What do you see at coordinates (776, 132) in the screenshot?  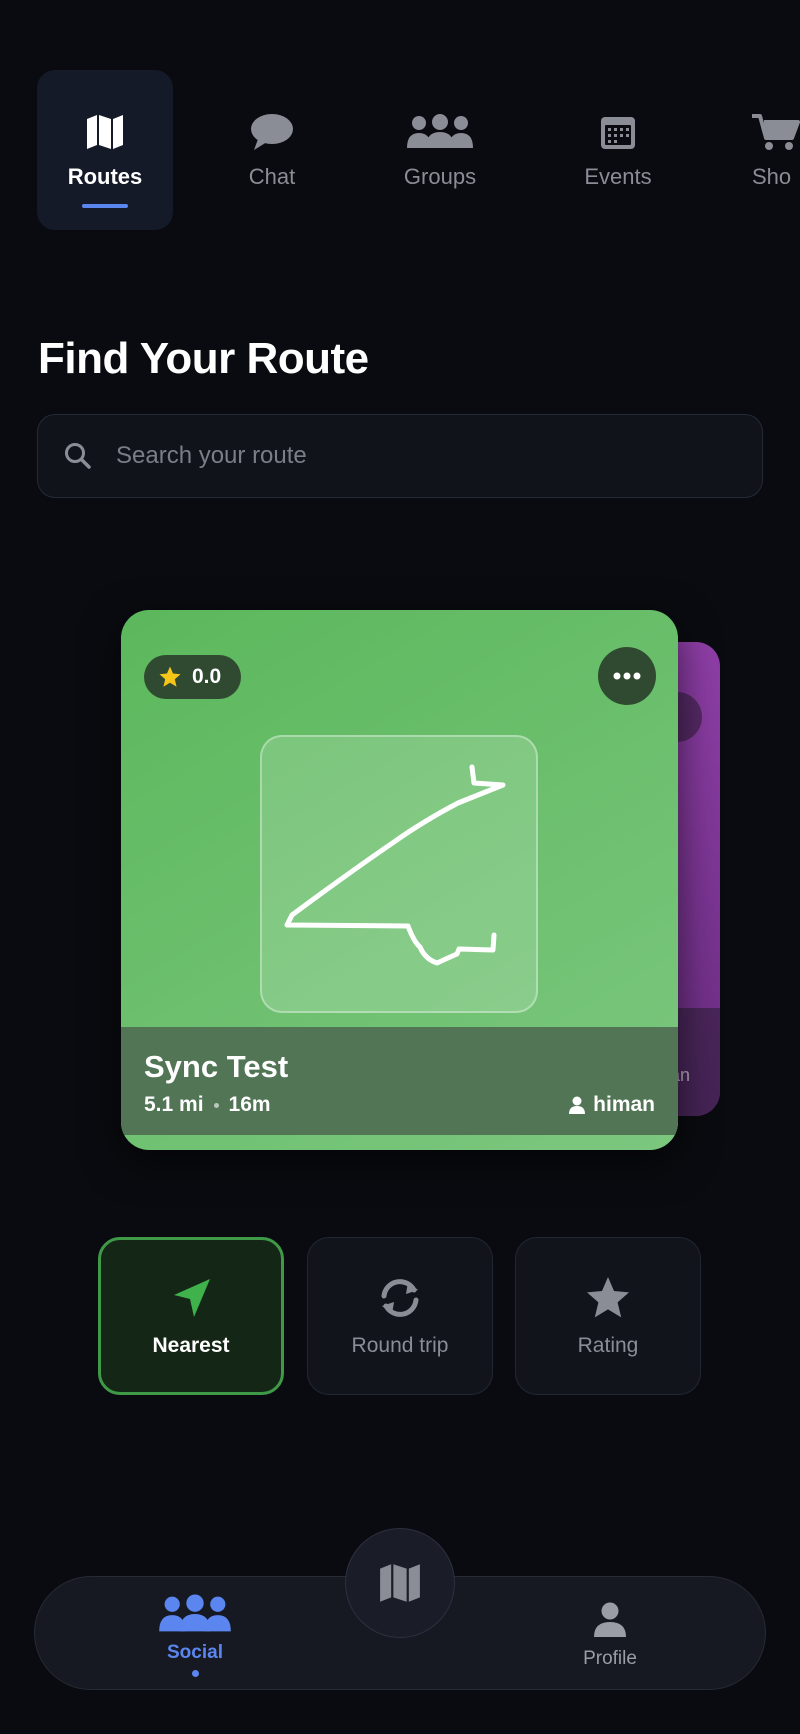 I see `cart-icon` at bounding box center [776, 132].